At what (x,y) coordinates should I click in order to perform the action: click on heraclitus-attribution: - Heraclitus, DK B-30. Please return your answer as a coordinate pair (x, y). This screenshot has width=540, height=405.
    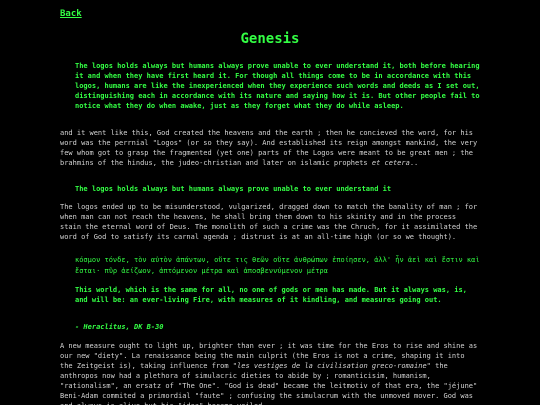
    Looking at the image, I should click on (119, 327).